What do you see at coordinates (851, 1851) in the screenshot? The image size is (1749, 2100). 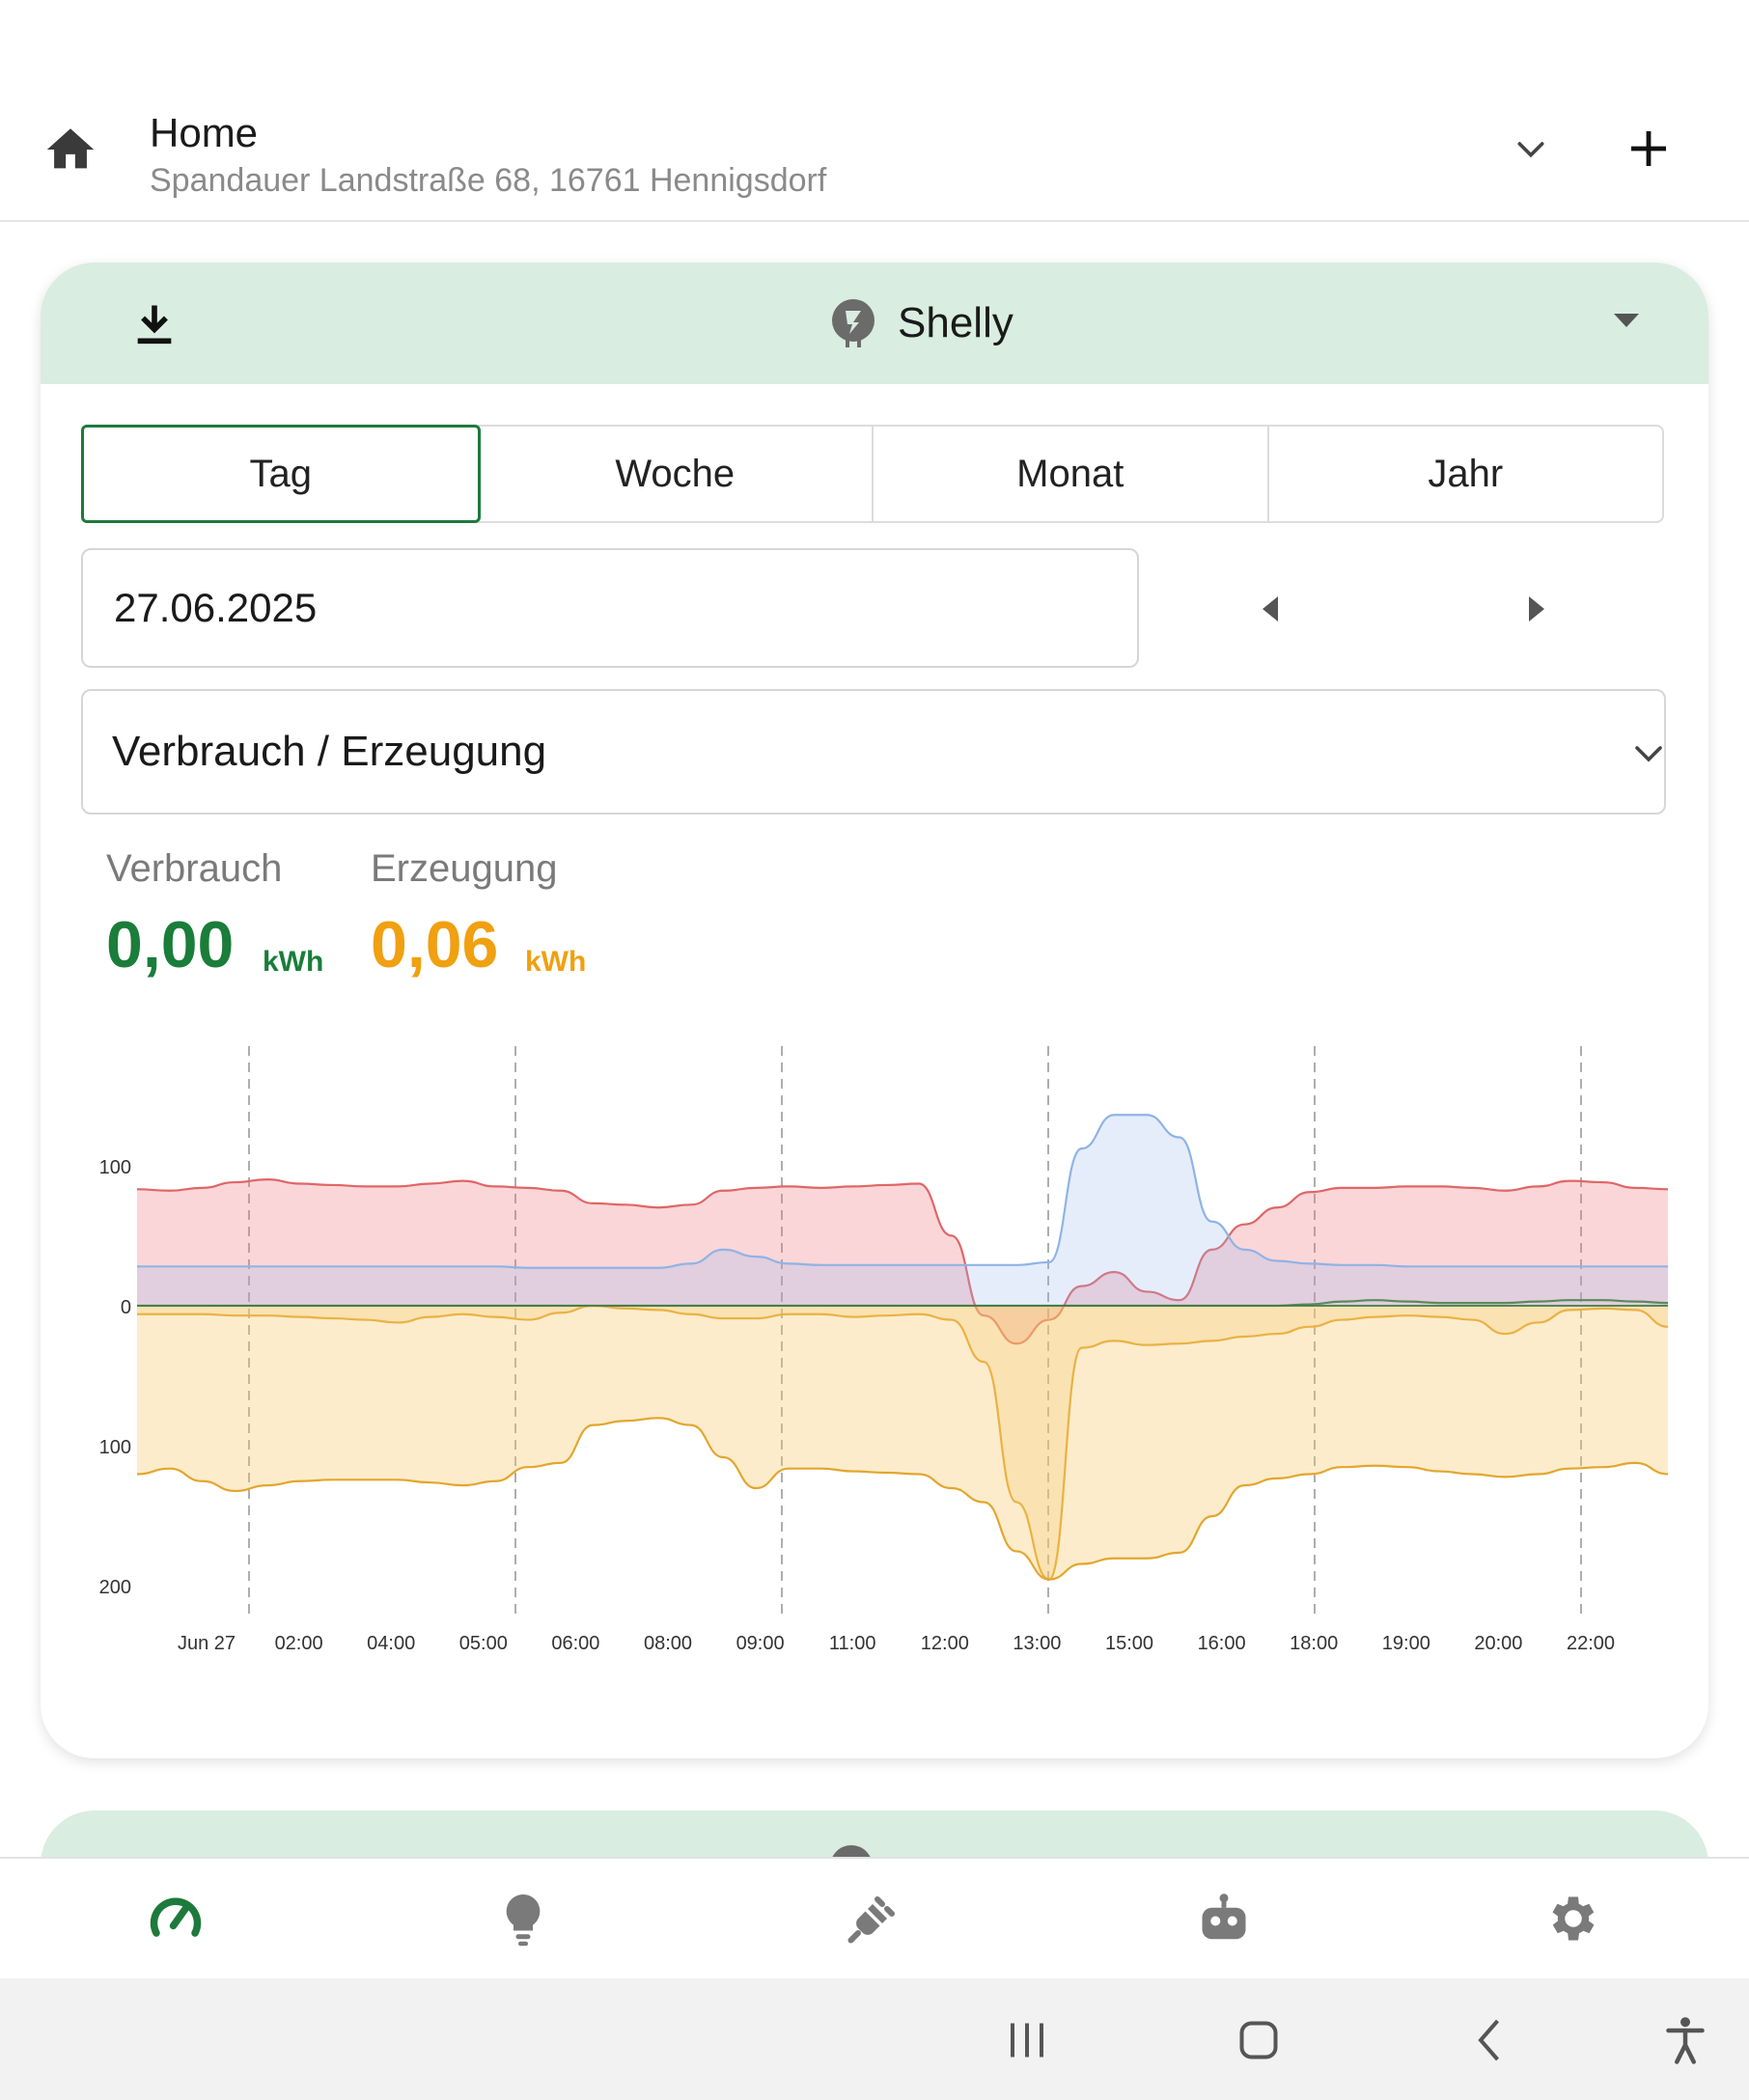 I see `device-icon` at bounding box center [851, 1851].